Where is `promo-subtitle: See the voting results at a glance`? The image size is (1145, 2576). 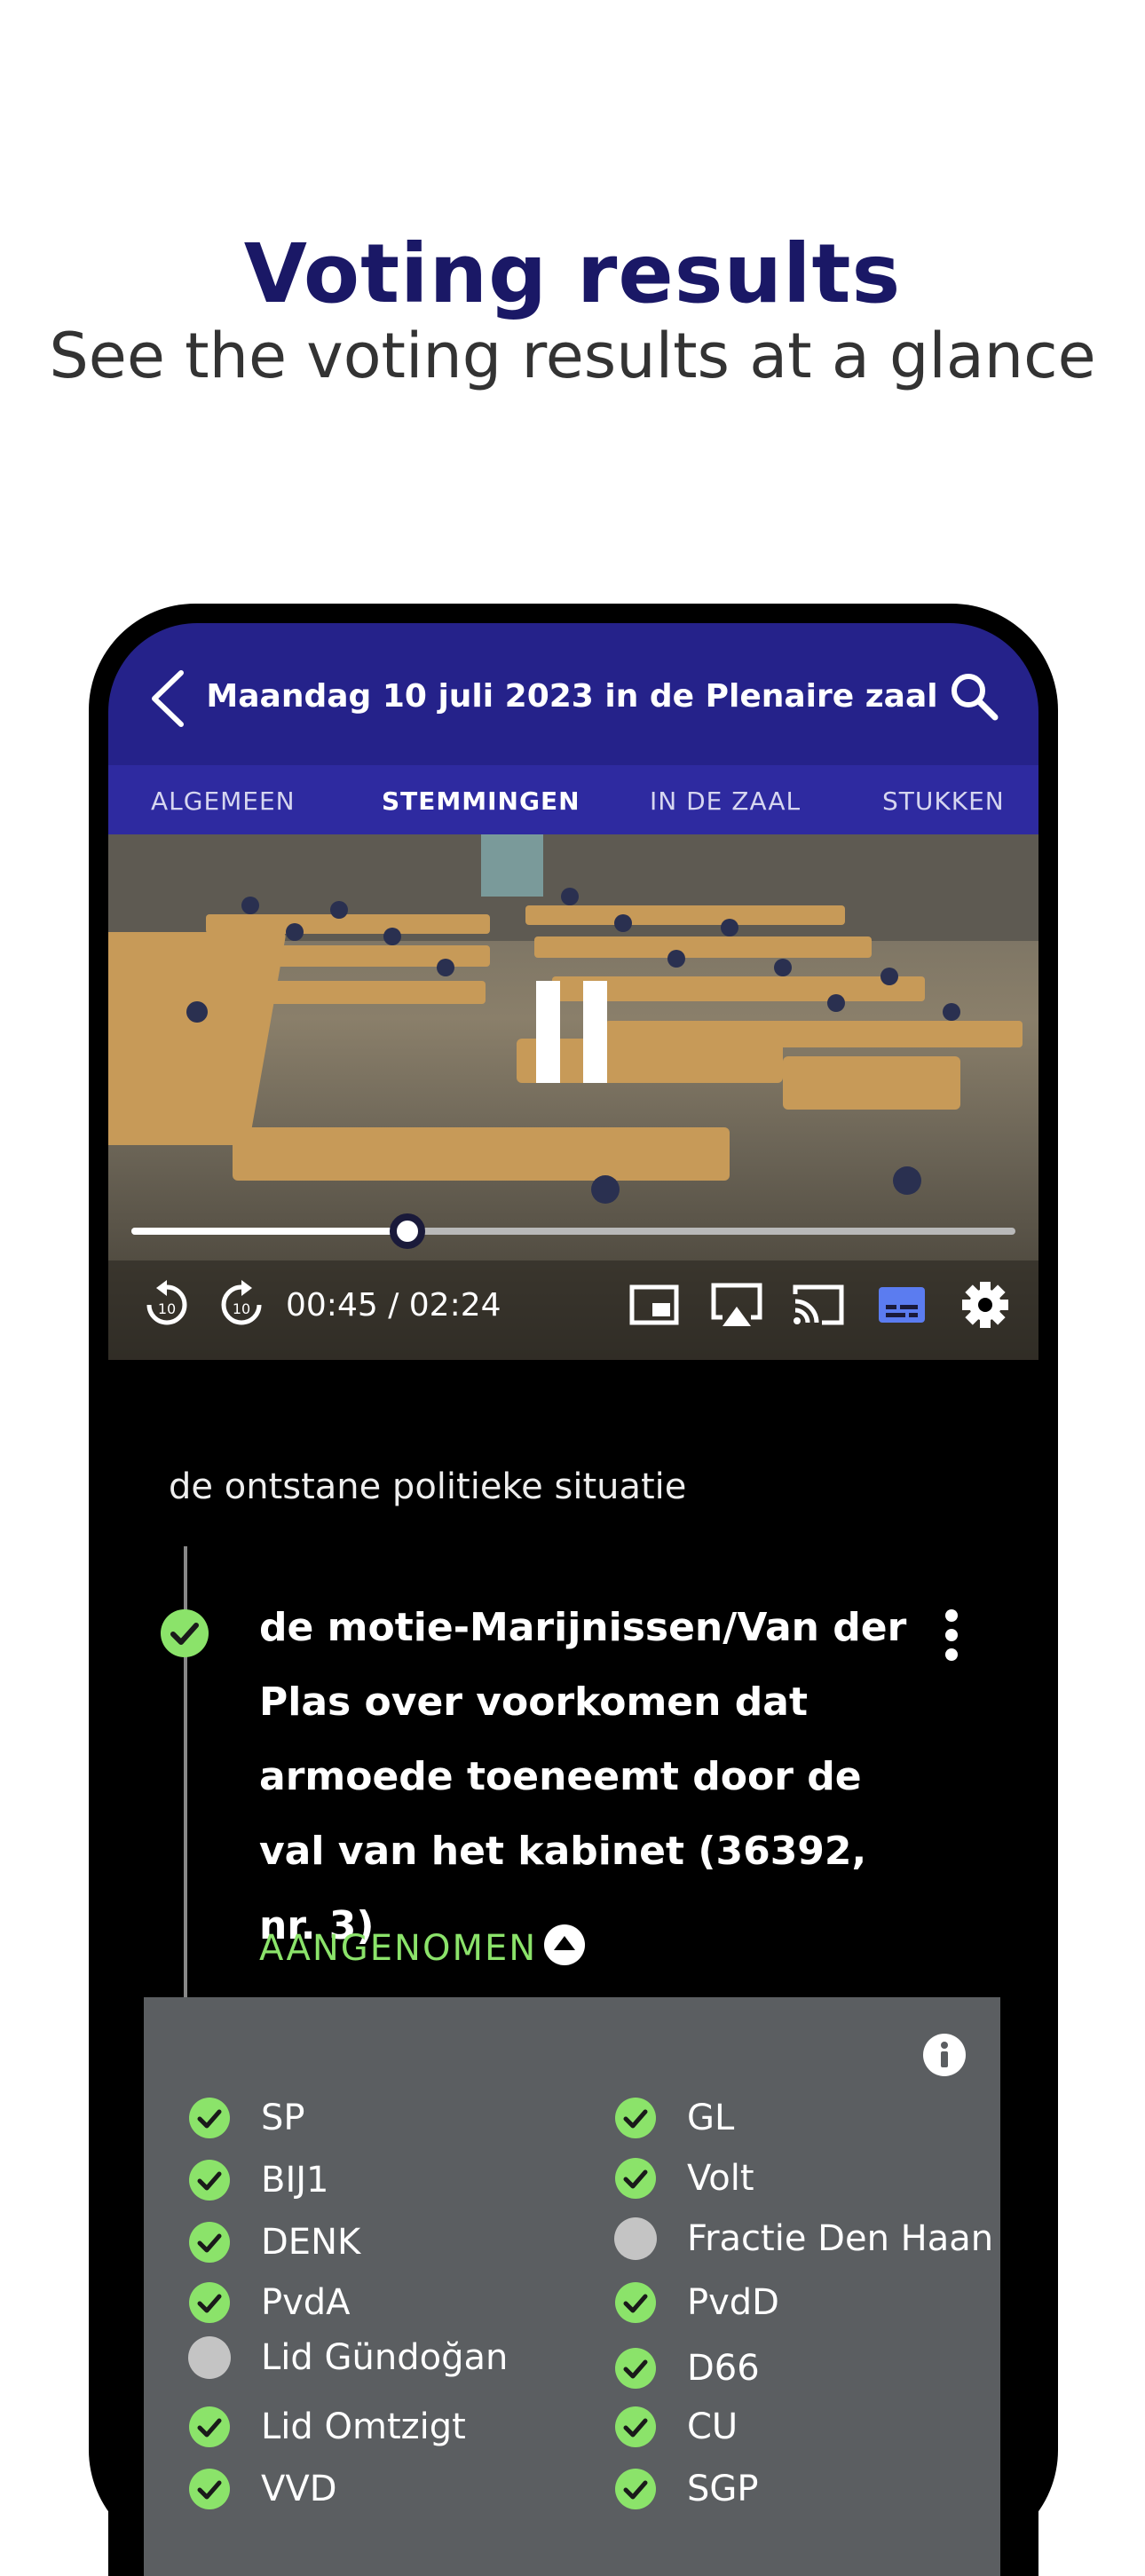 promo-subtitle: See the voting results at a glance is located at coordinates (572, 356).